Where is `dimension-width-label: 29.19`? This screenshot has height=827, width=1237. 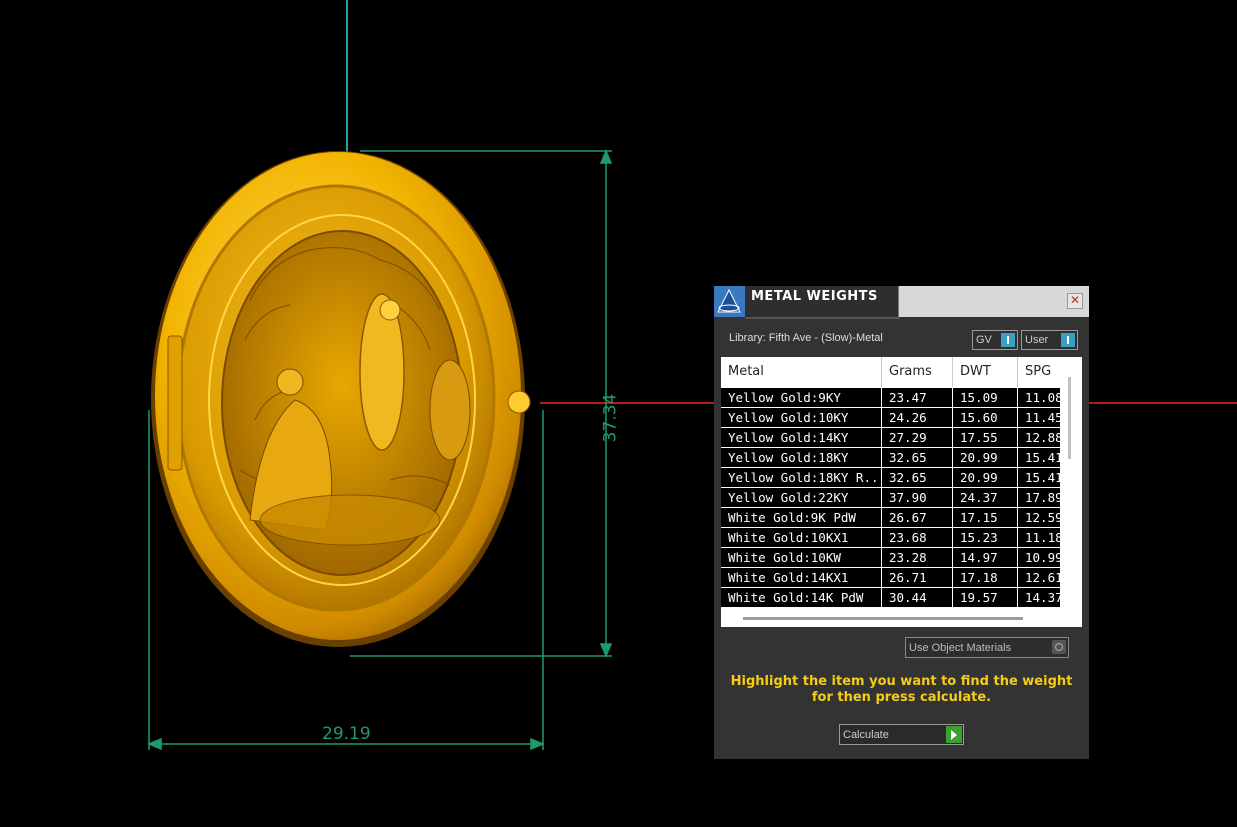 dimension-width-label: 29.19 is located at coordinates (346, 734).